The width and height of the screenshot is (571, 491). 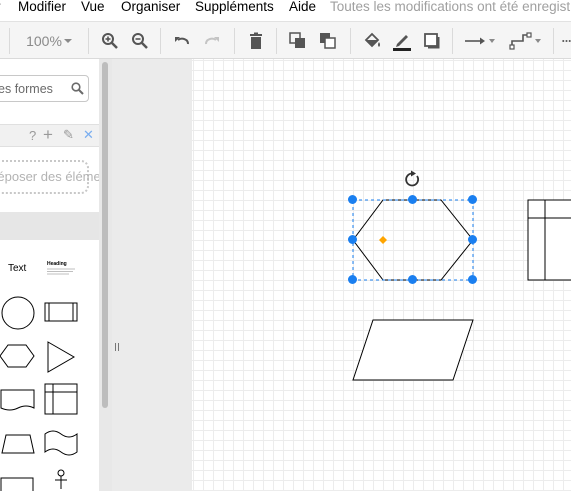 I want to click on waypoints-icon, so click(x=526, y=41).